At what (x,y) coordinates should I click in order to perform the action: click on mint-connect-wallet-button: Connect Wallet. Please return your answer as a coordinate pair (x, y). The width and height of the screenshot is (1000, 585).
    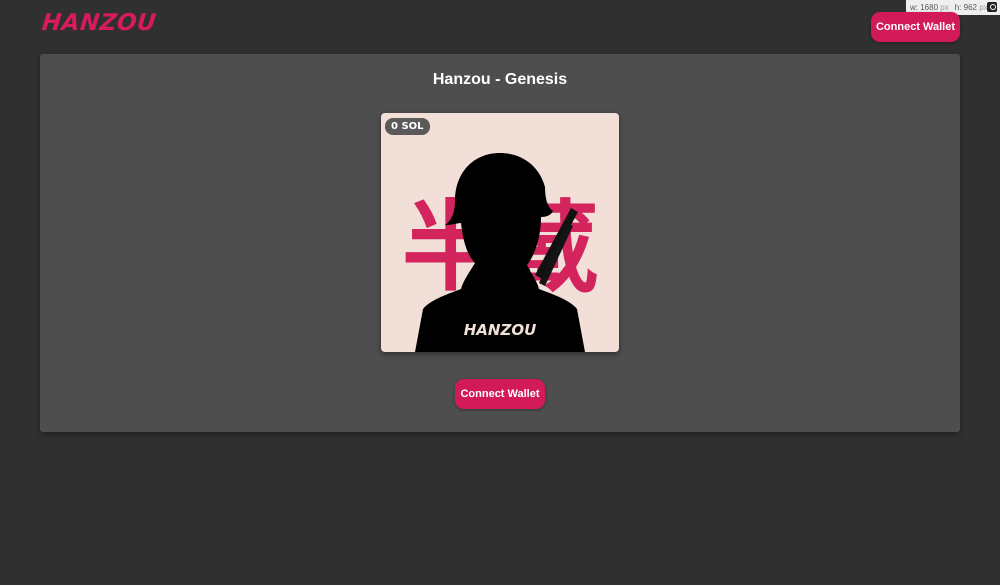
    Looking at the image, I should click on (500, 394).